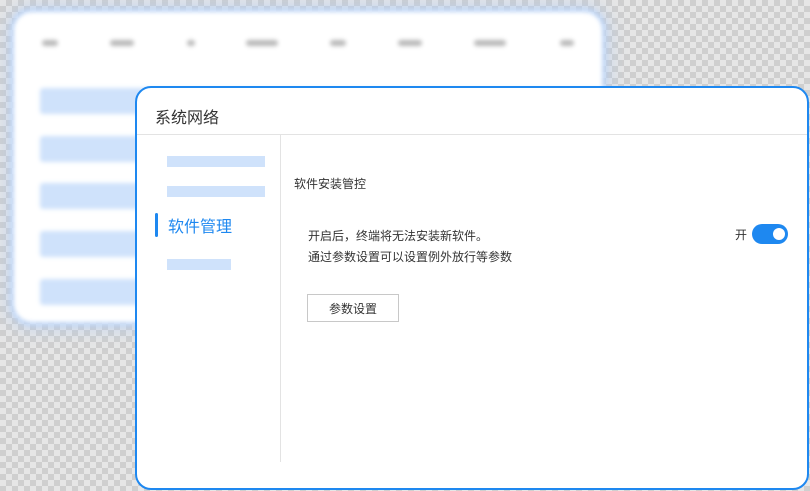 Image resolution: width=810 pixels, height=491 pixels. What do you see at coordinates (187, 117) in the screenshot?
I see `dialog-title: 系统网络` at bounding box center [187, 117].